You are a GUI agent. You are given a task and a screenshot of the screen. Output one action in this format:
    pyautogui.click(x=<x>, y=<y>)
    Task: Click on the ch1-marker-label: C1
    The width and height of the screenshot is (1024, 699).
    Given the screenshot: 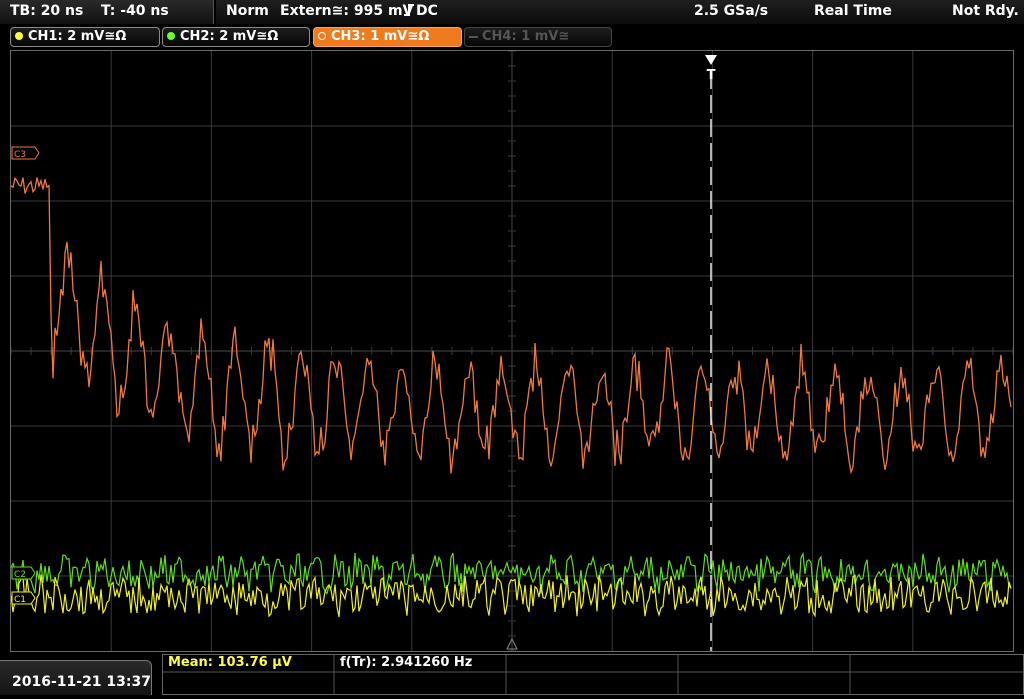 What is the action you would take?
    pyautogui.click(x=20, y=600)
    